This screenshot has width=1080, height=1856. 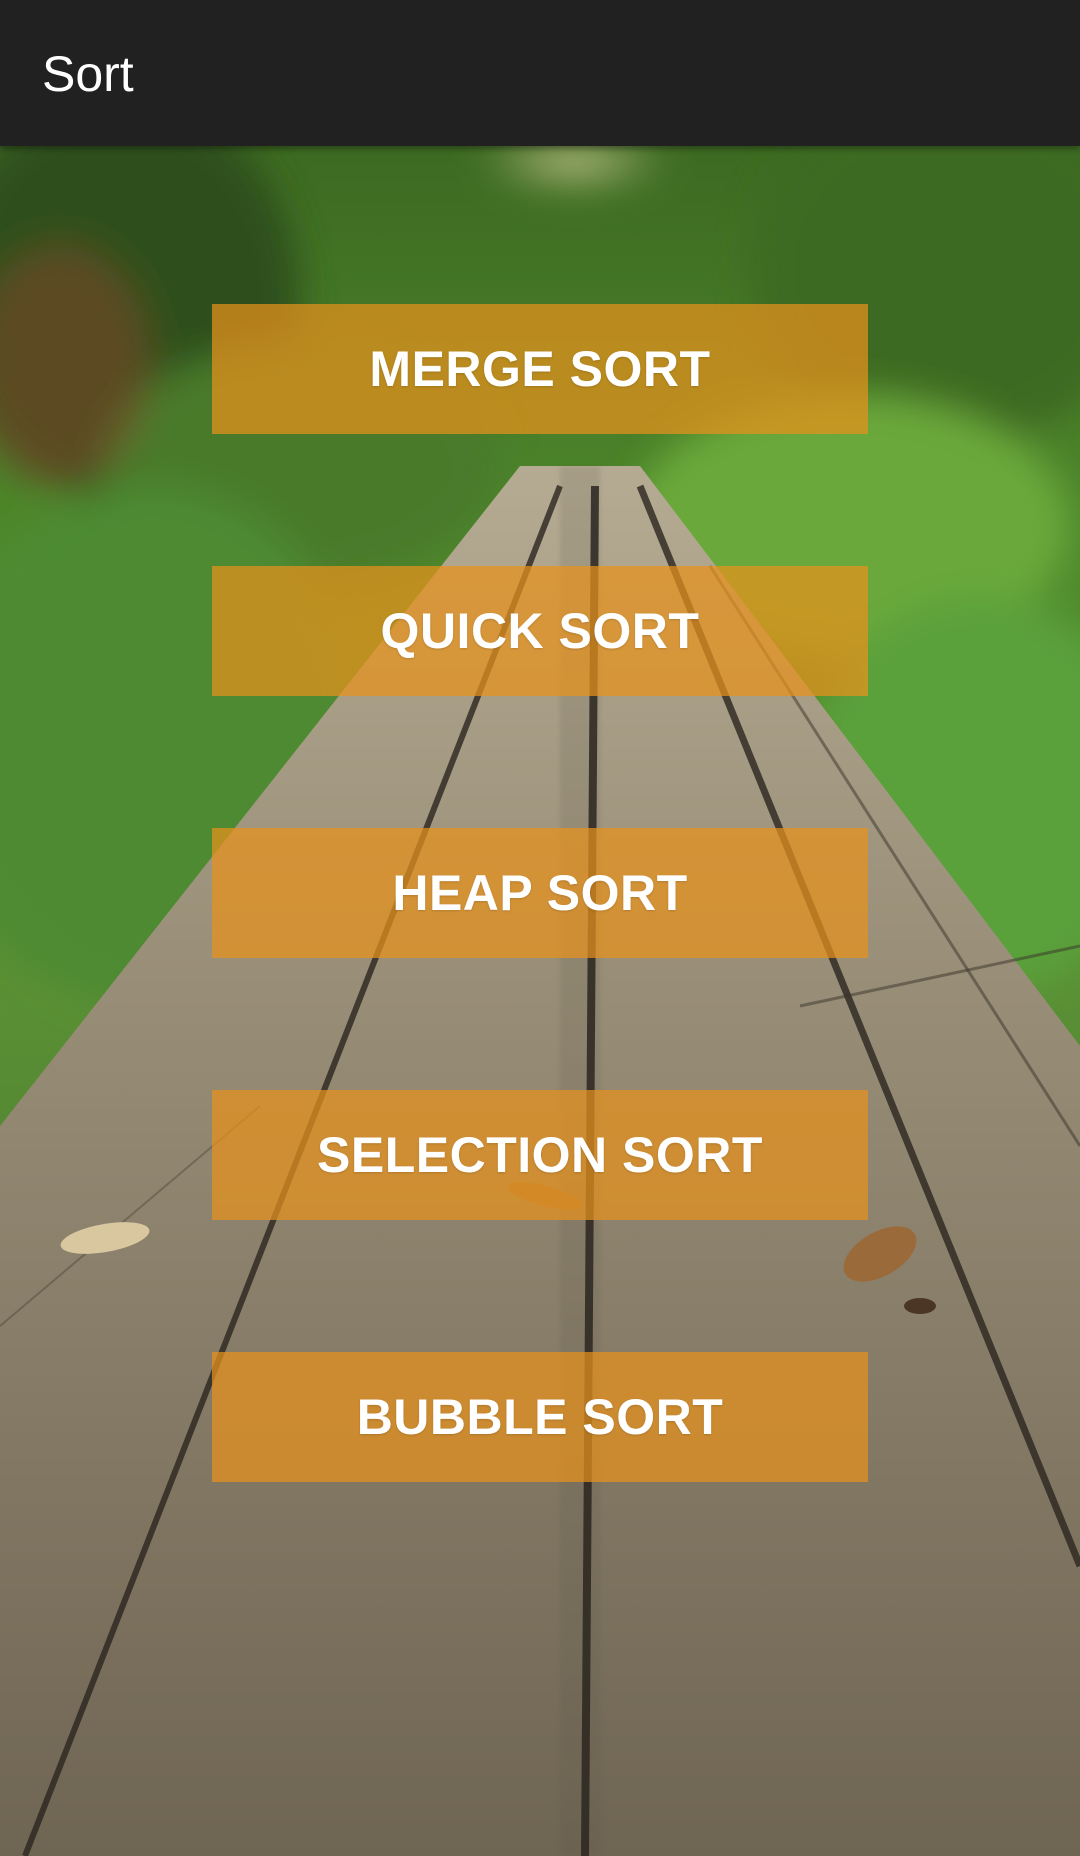 I want to click on app-title: Sort, so click(x=88, y=74).